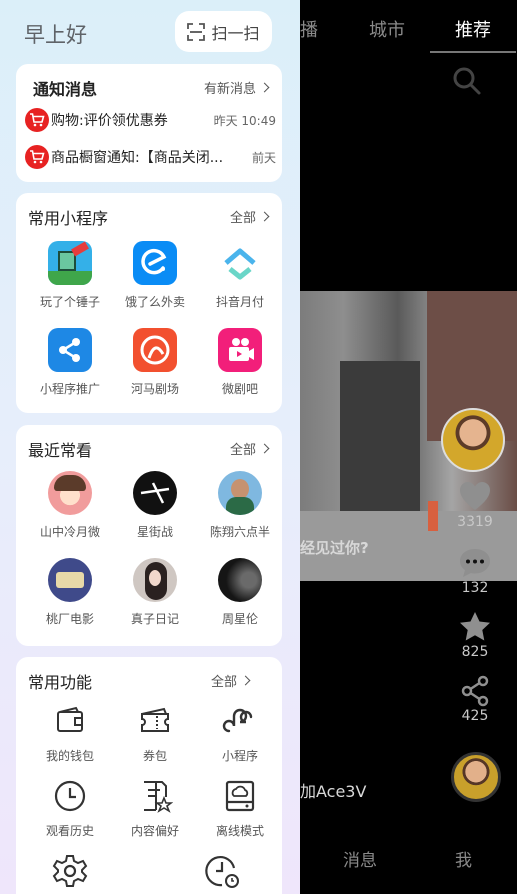 The width and height of the screenshot is (517, 894). Describe the element at coordinates (68, 218) in the screenshot. I see `mini-programs-title: 常用小程序` at that location.